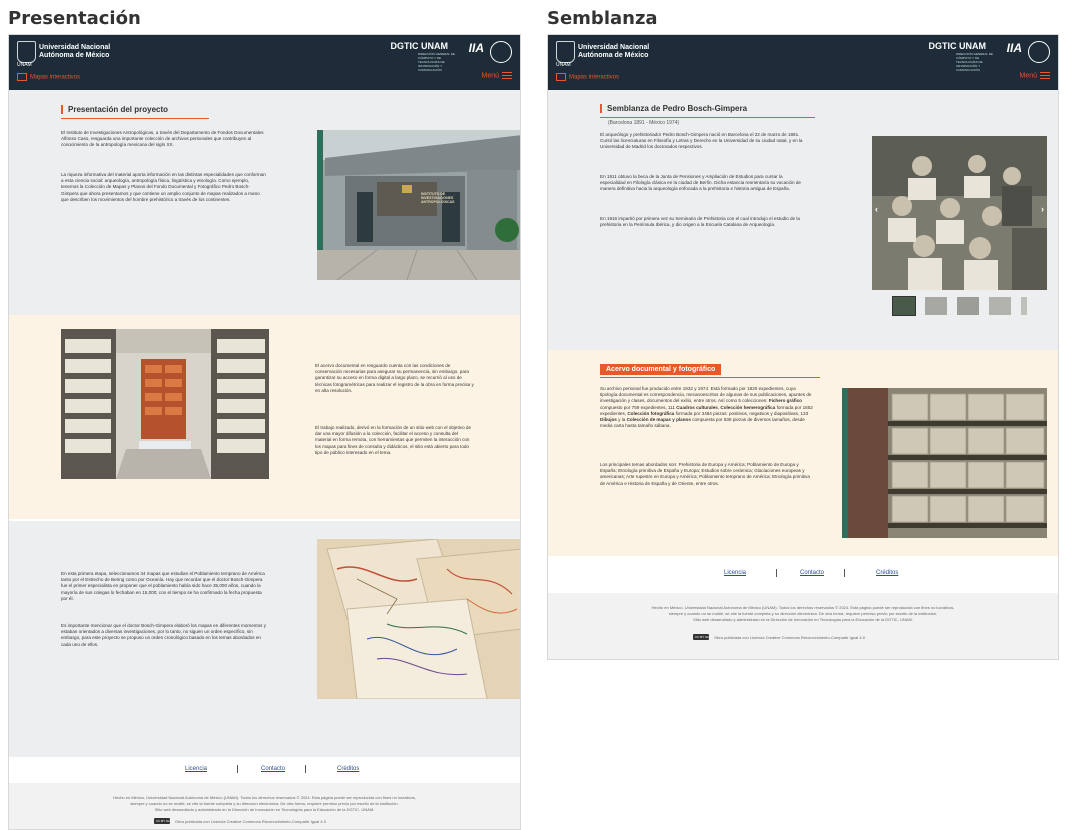  I want to click on carousel-next-arrow: ›, so click(1042, 209).